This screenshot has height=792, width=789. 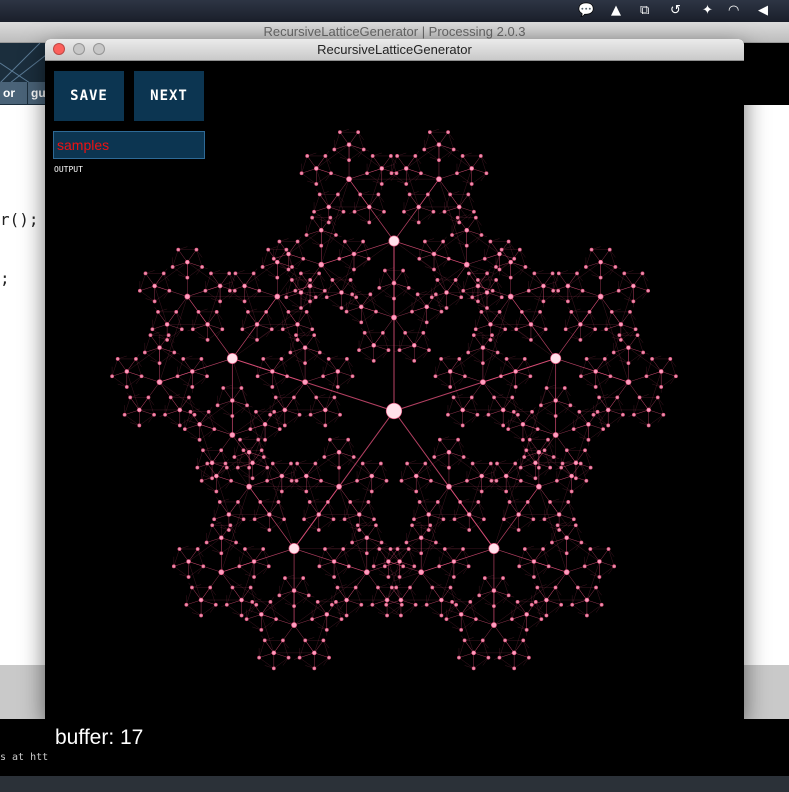 I want to click on hat-icon: ▲, so click(x=616, y=11).